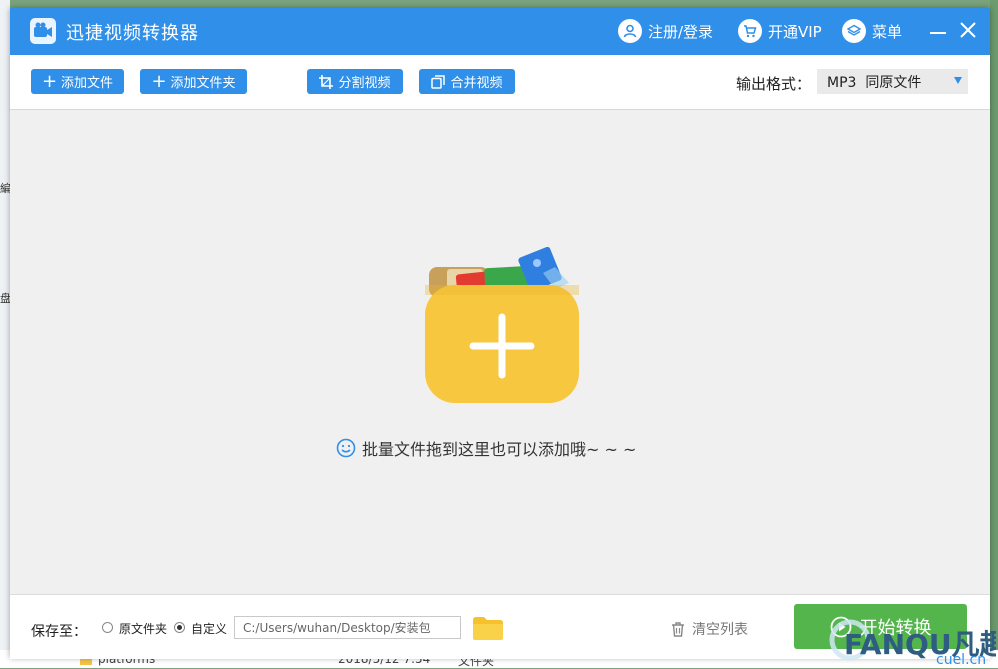 This screenshot has height=669, width=998. I want to click on add-folder-button: + 添加文件夹, so click(193, 81).